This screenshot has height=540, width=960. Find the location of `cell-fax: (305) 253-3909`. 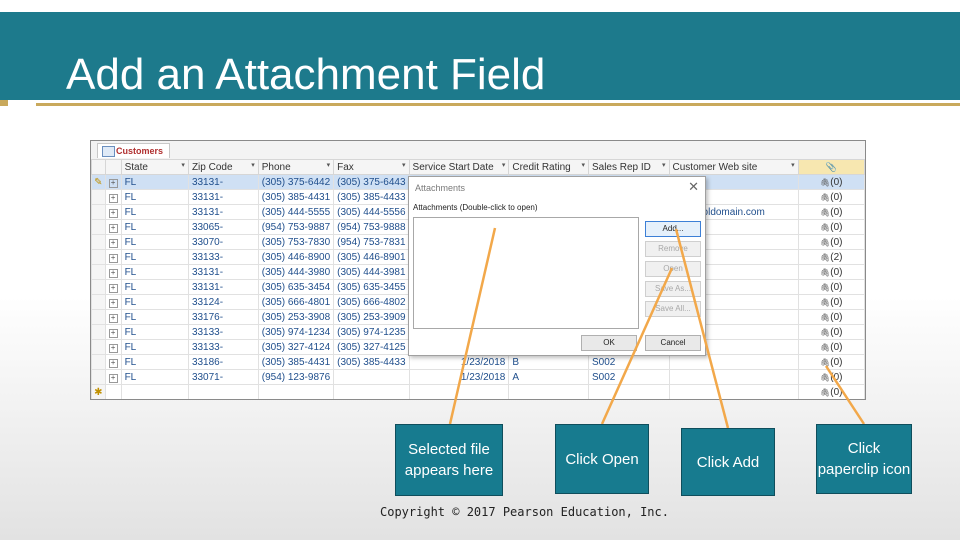

cell-fax: (305) 253-3909 is located at coordinates (371, 317).